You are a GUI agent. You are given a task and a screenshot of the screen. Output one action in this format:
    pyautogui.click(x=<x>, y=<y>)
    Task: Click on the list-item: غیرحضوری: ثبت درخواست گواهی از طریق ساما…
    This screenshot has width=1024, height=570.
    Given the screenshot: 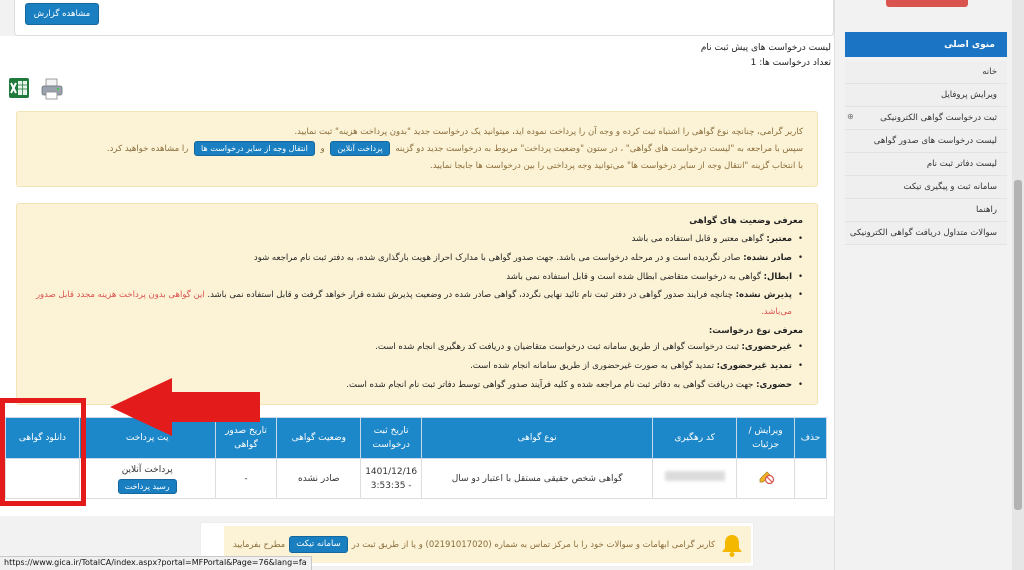 What is the action you would take?
    pyautogui.click(x=417, y=347)
    